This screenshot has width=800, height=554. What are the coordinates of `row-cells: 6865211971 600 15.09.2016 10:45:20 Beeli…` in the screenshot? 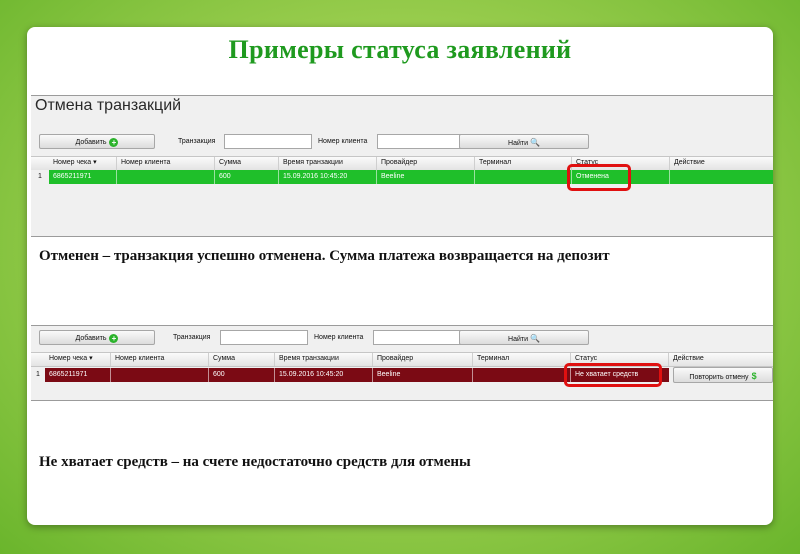 It's located at (411, 177).